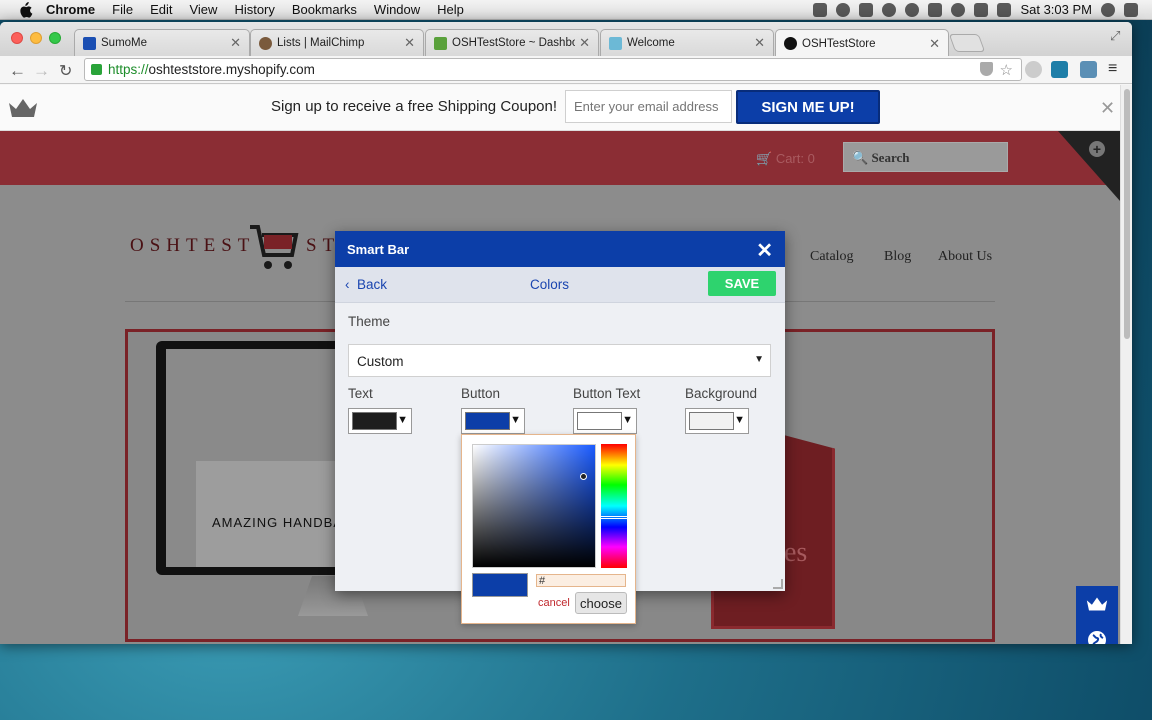 This screenshot has width=1152, height=720. I want to click on modal-title: Smart Bar, so click(378, 249).